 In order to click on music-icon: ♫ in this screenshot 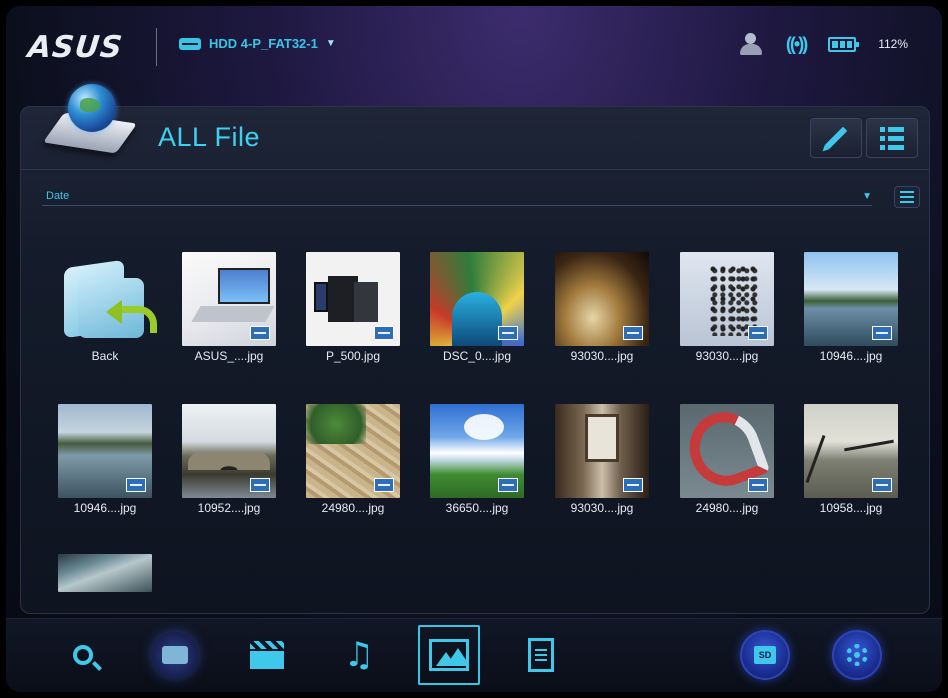, I will do `click(359, 655)`.